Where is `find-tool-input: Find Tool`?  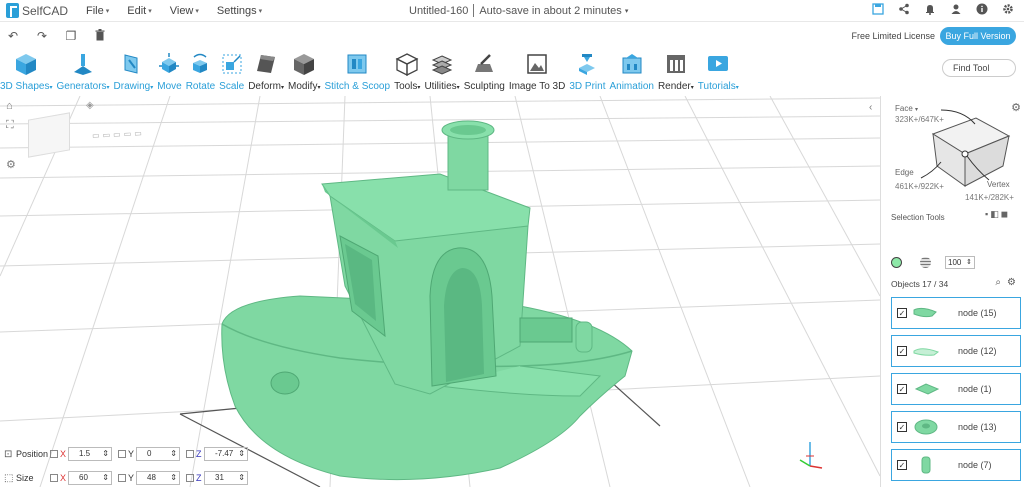 find-tool-input: Find Tool is located at coordinates (979, 68).